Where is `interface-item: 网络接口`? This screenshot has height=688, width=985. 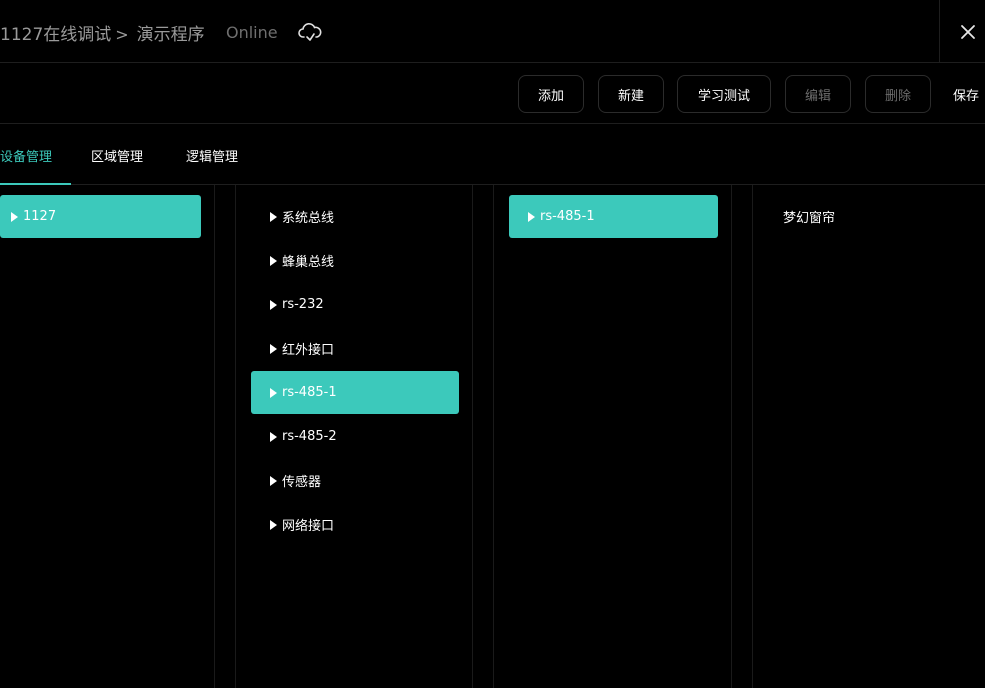 interface-item: 网络接口 is located at coordinates (355, 524).